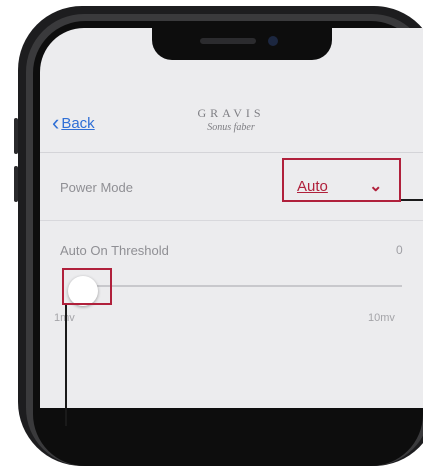 Image resolution: width=423 pixels, height=466 pixels. Describe the element at coordinates (242, 286) in the screenshot. I see `threshold-slider-track` at that location.